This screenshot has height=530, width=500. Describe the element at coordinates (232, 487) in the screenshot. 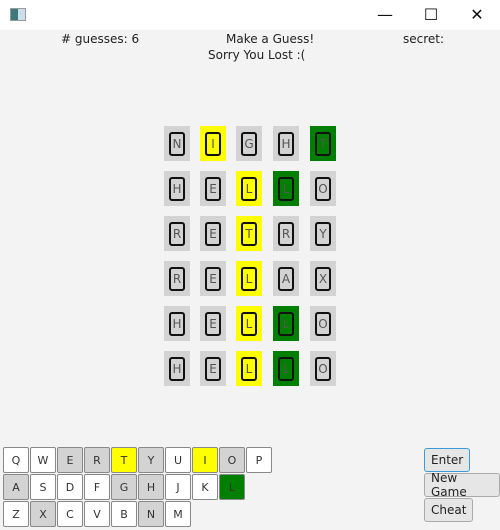

I see `key-l: L` at that location.